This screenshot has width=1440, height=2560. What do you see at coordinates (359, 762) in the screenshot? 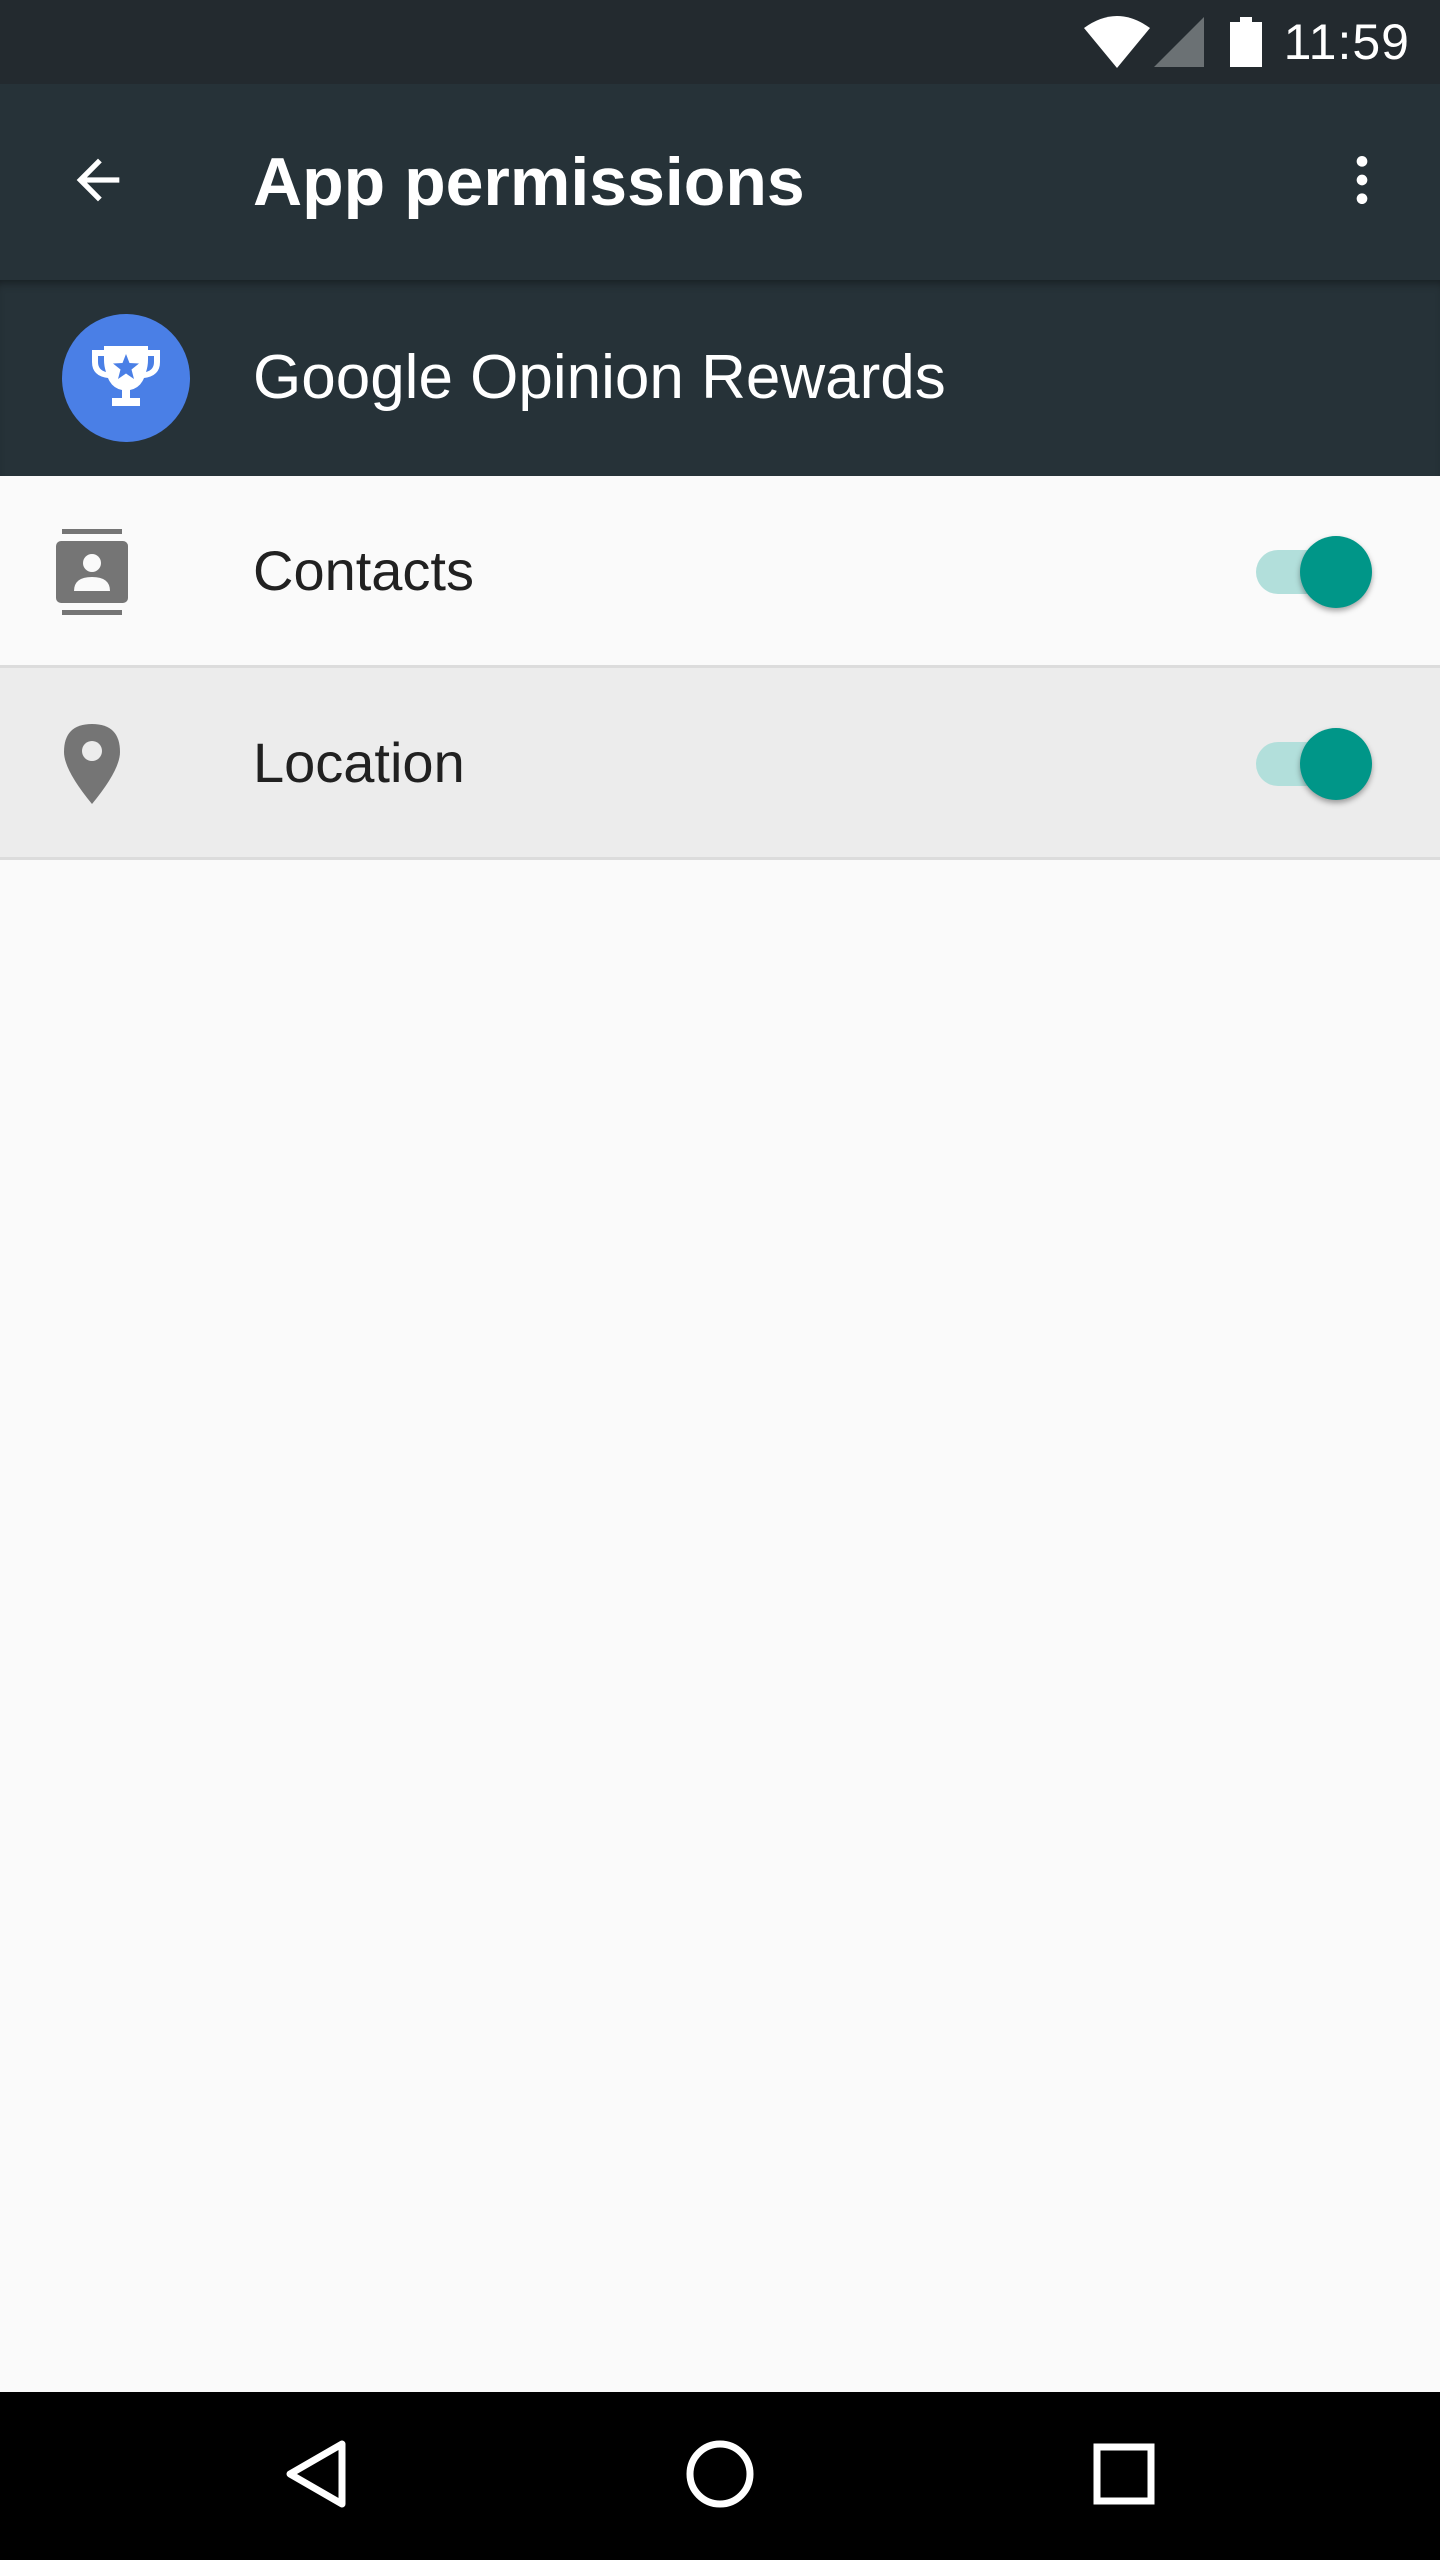
I see `permission-label: Location` at bounding box center [359, 762].